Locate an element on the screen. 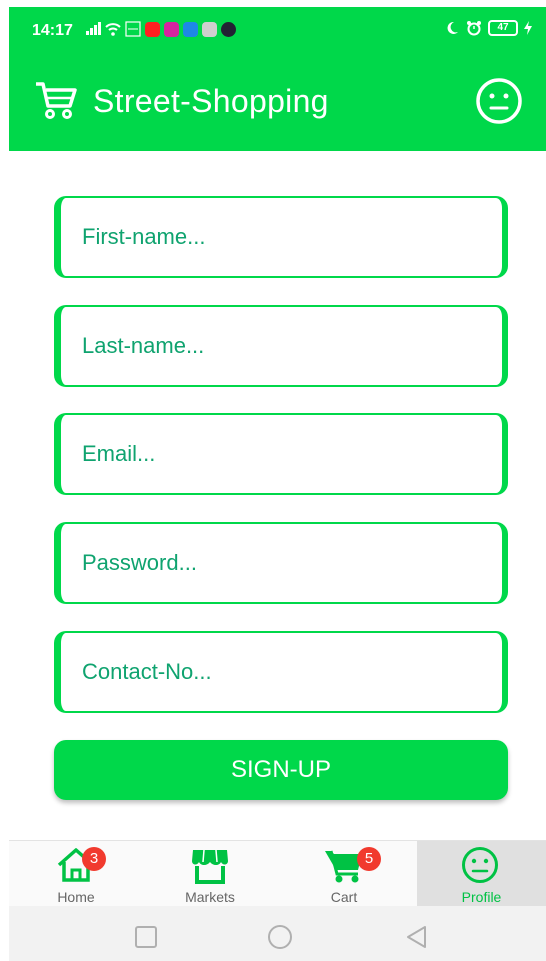 The width and height of the screenshot is (546, 961). first-name-field is located at coordinates (281, 237).